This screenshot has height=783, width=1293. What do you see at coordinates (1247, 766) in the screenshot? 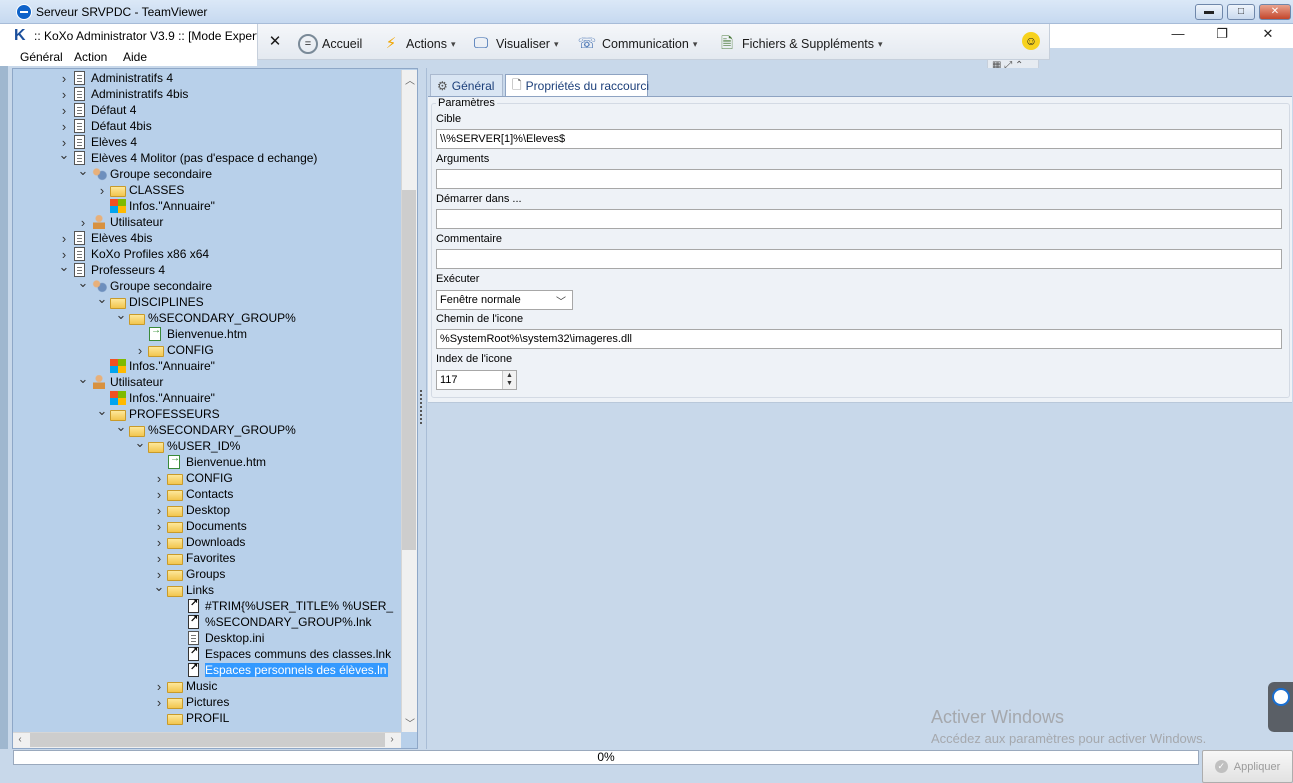
I see `apply-button: ✓ Appliquer` at bounding box center [1247, 766].